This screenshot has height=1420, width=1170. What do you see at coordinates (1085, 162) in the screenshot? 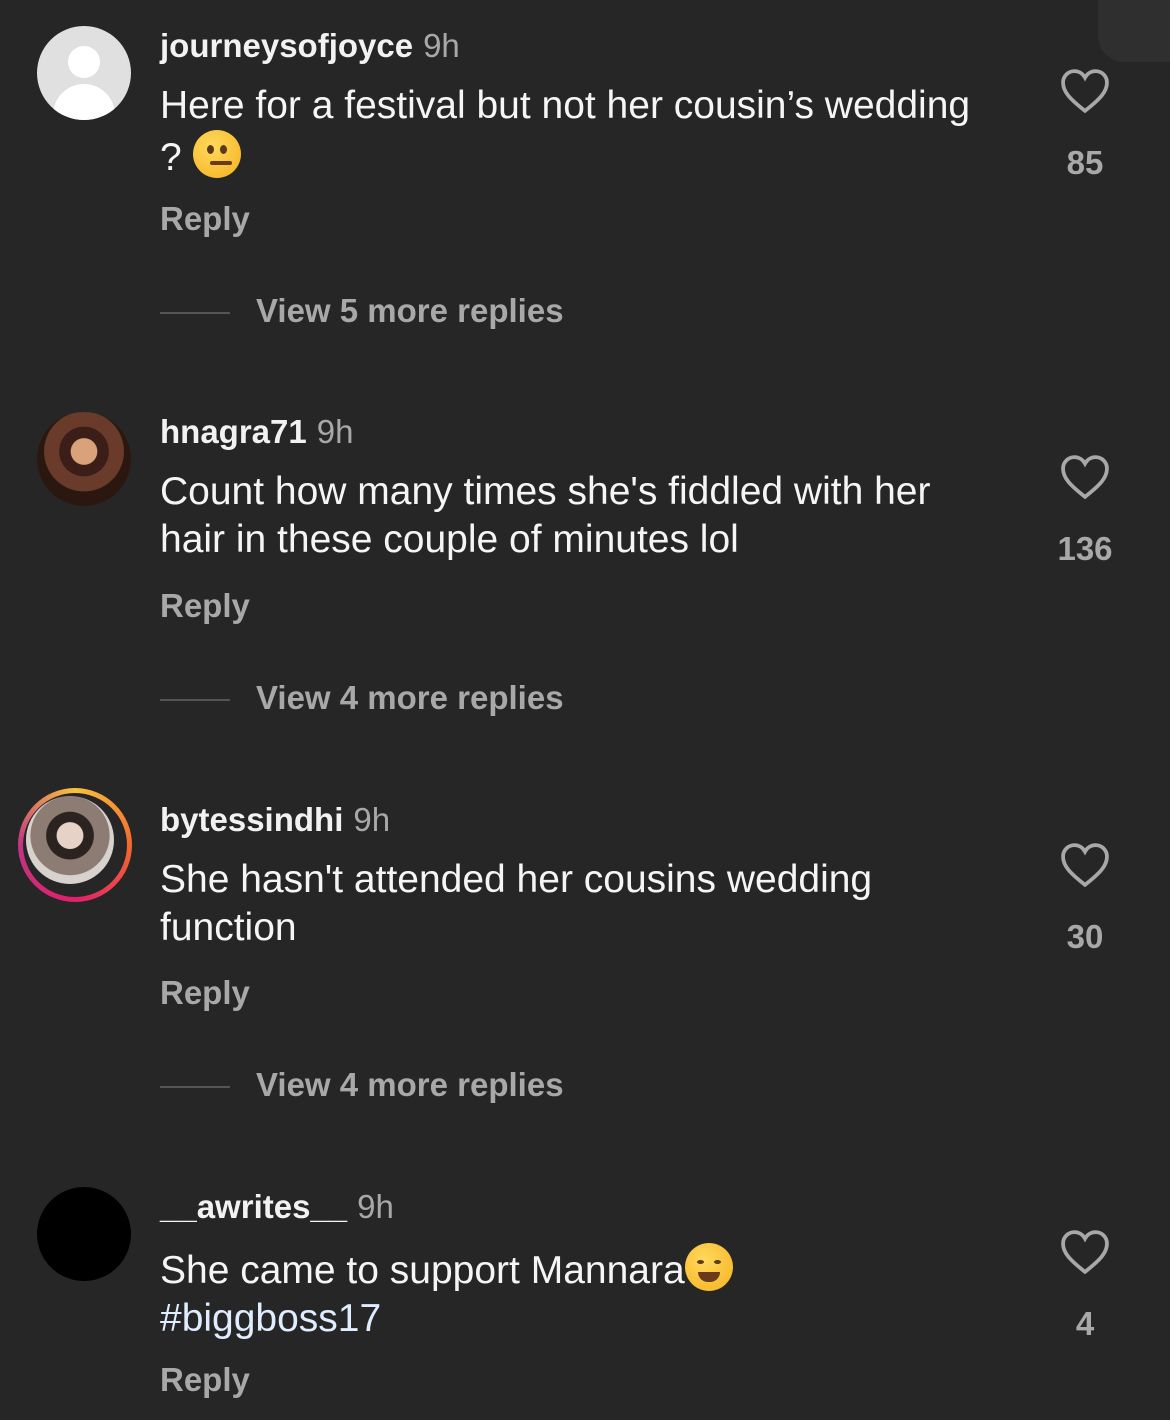
I see `like-count: 85` at bounding box center [1085, 162].